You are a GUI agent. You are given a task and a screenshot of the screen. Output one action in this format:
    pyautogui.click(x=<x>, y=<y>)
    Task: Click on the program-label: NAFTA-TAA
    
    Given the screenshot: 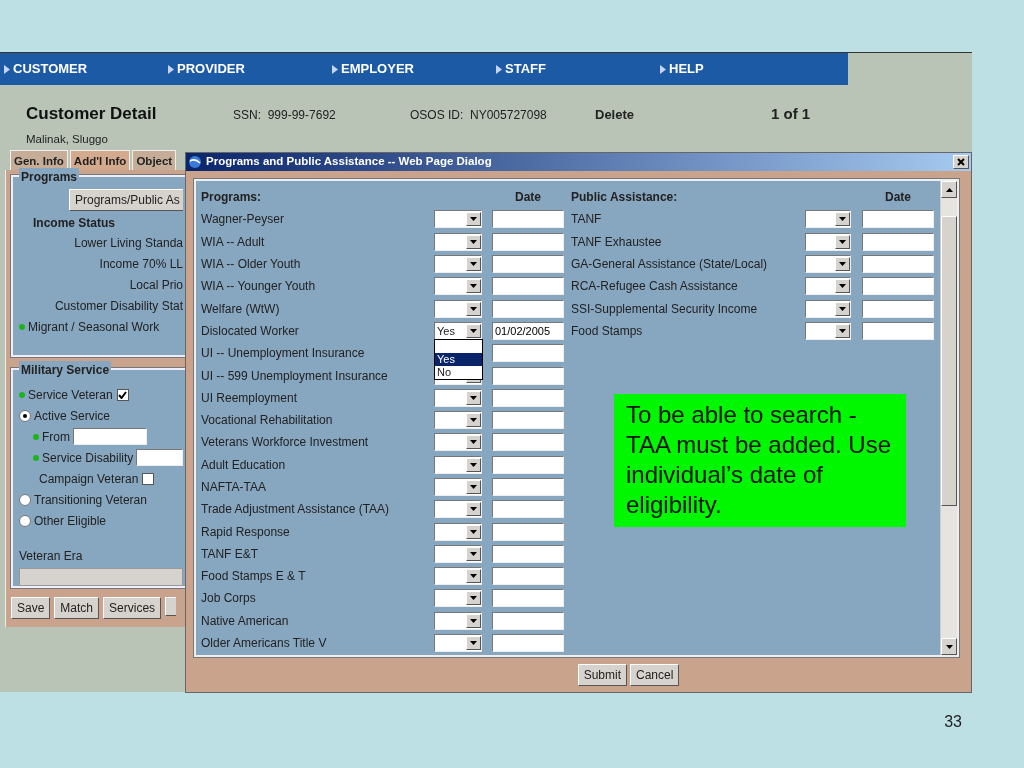 What is the action you would take?
    pyautogui.click(x=234, y=487)
    